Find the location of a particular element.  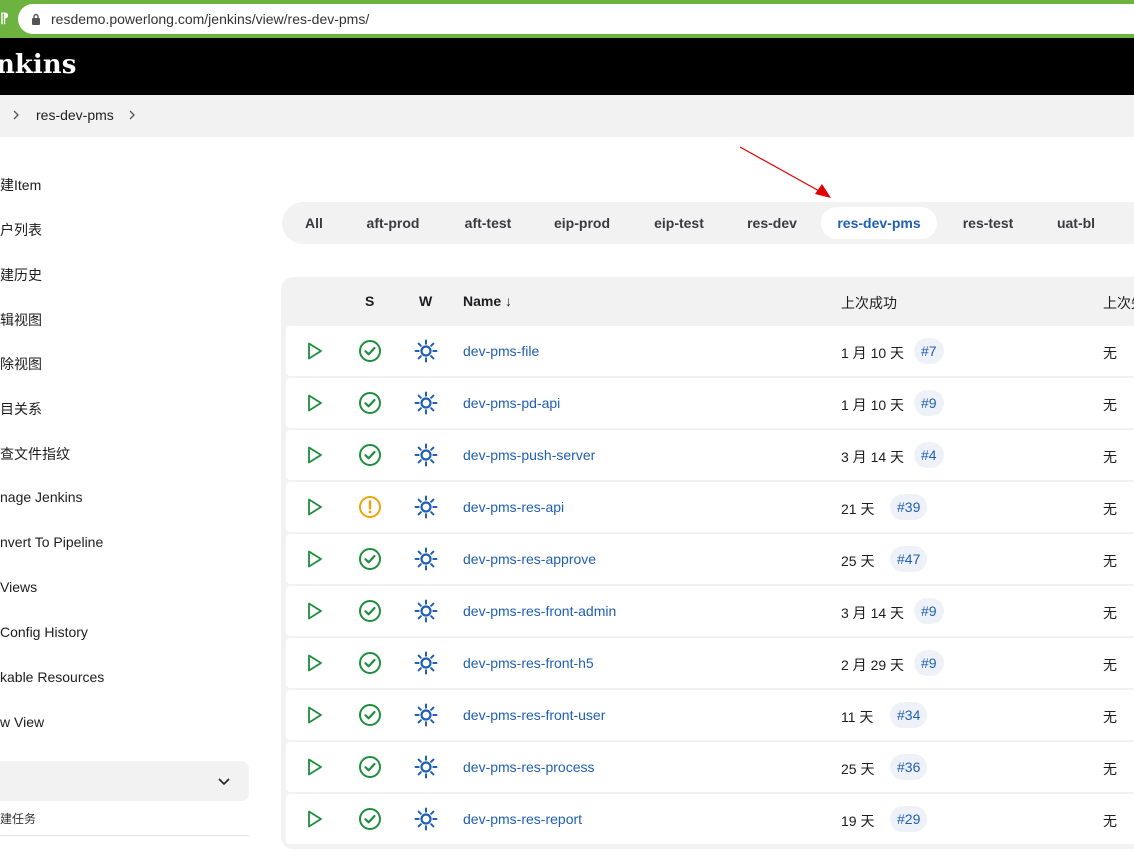

column-header-weather: W is located at coordinates (425, 301).